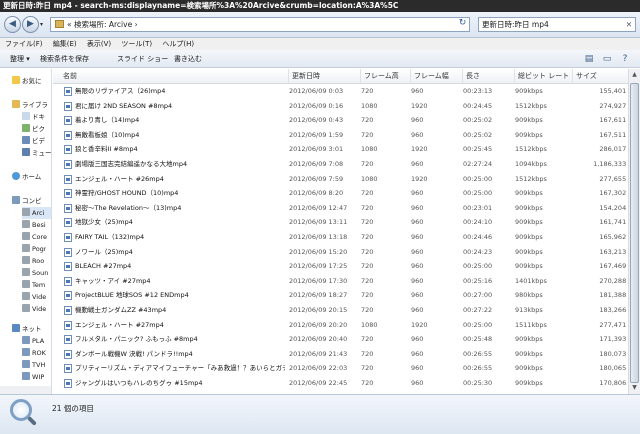 The image size is (640, 434). I want to click on file-length: 00:27:22, so click(478, 310).